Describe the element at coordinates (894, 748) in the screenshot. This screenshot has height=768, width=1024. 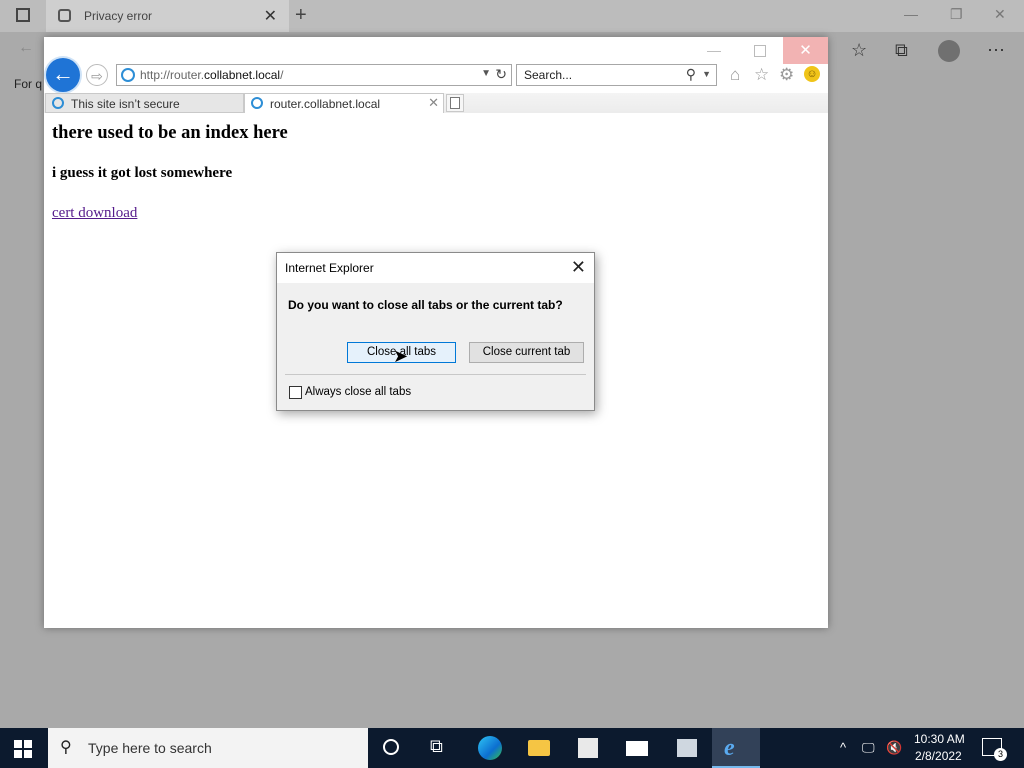
I see `volume-muted-icon: 🔇` at that location.